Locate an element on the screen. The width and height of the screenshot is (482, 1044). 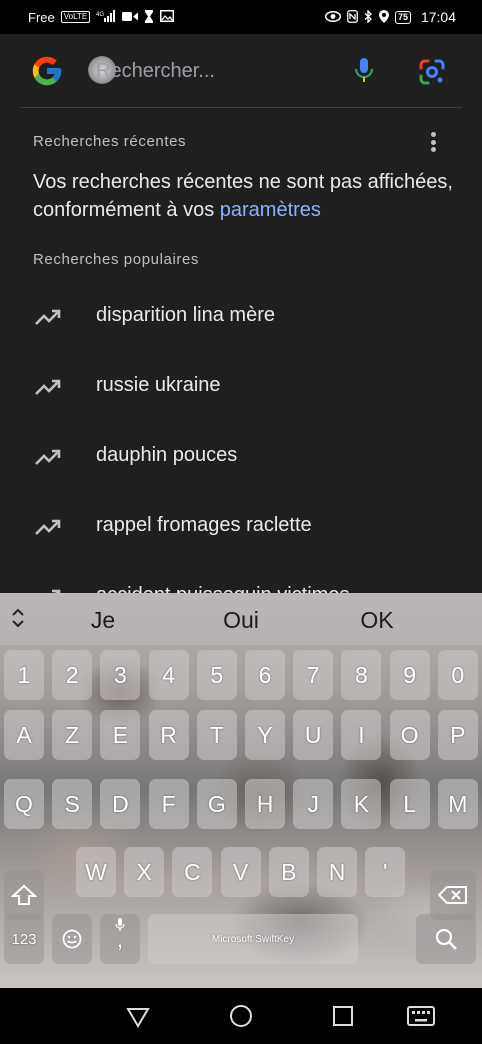
status-right: 75 17:04 is located at coordinates (390, 16).